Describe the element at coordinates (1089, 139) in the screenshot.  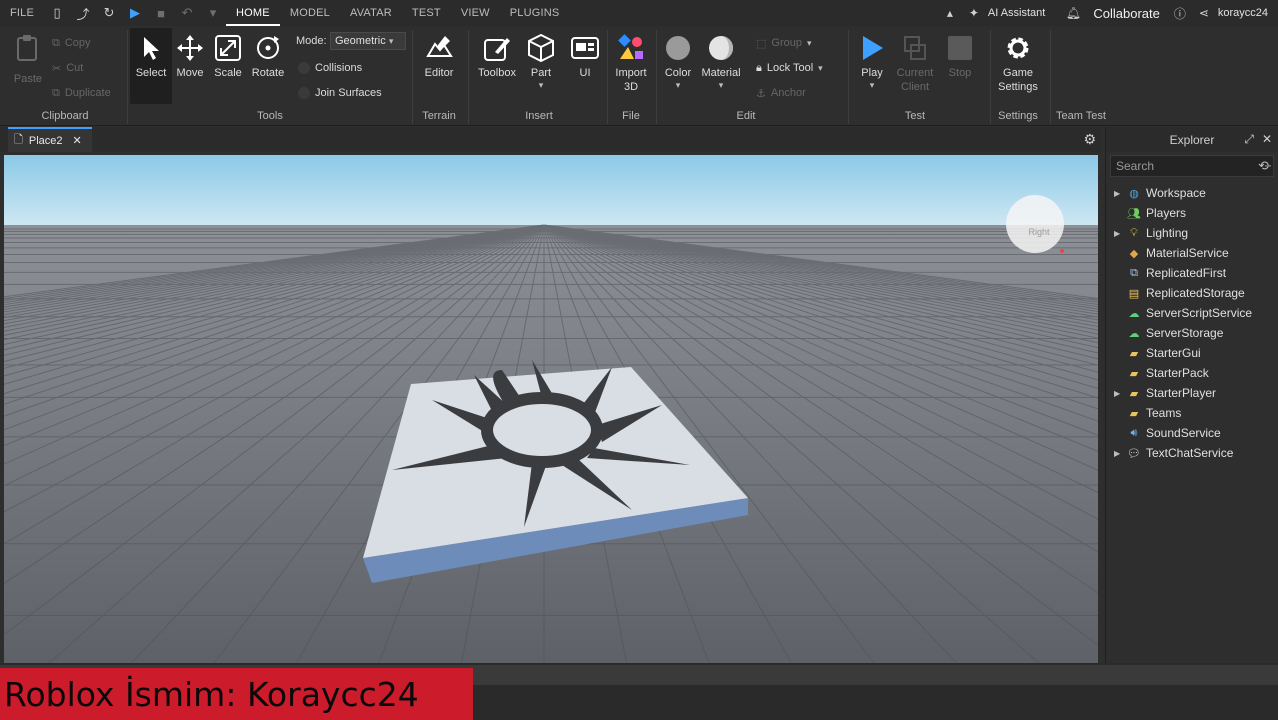
I see `viewport-settings-icon: ⚙` at that location.